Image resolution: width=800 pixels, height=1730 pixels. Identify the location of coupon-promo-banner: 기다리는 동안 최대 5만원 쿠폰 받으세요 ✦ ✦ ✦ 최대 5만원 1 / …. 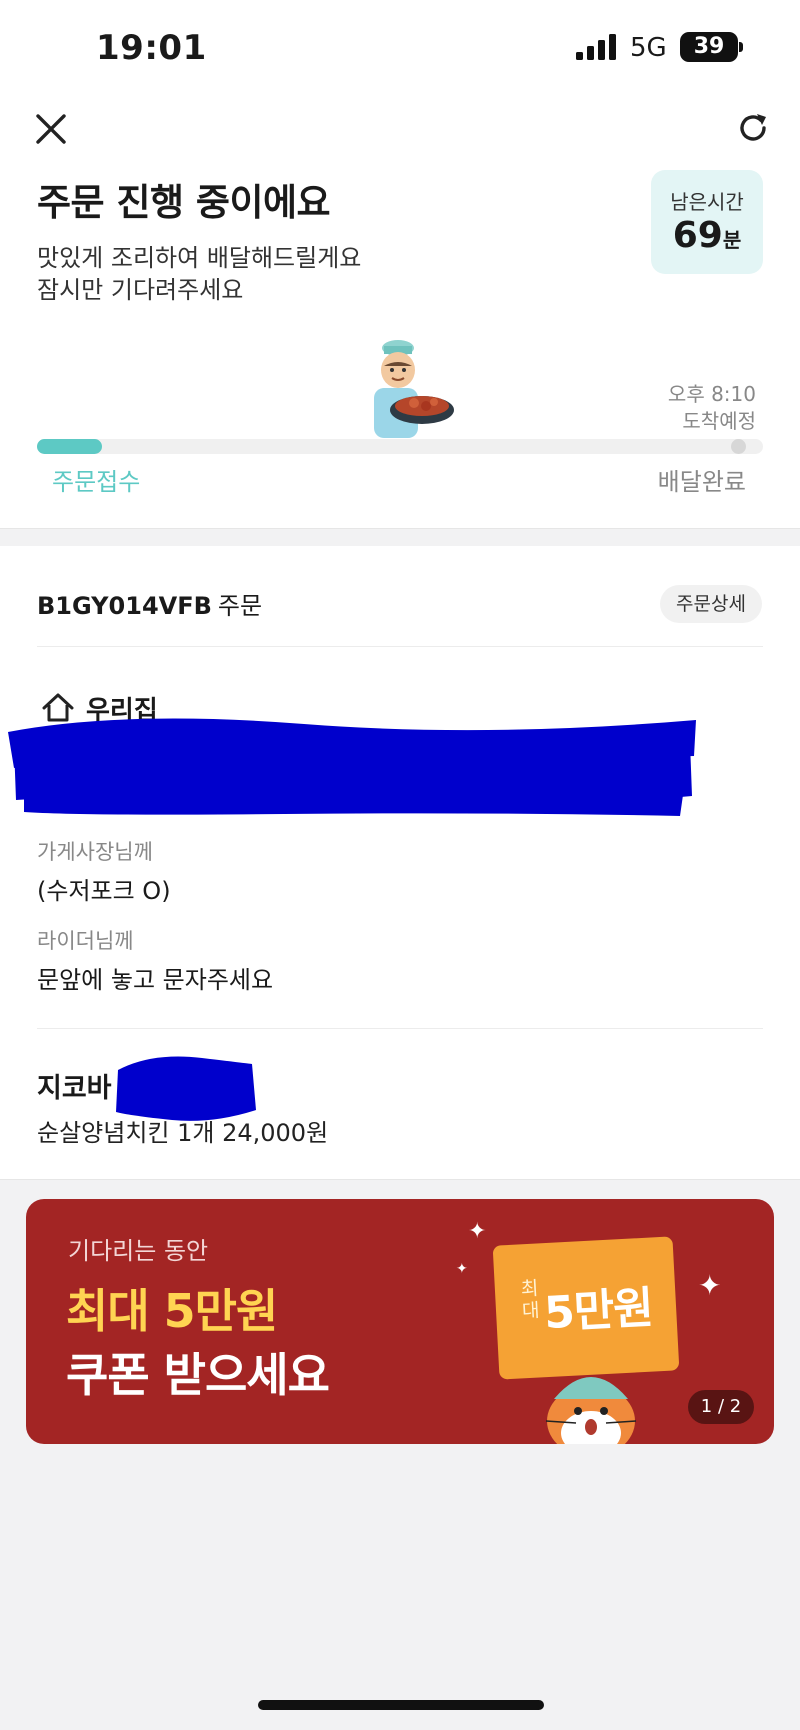
(400, 1321).